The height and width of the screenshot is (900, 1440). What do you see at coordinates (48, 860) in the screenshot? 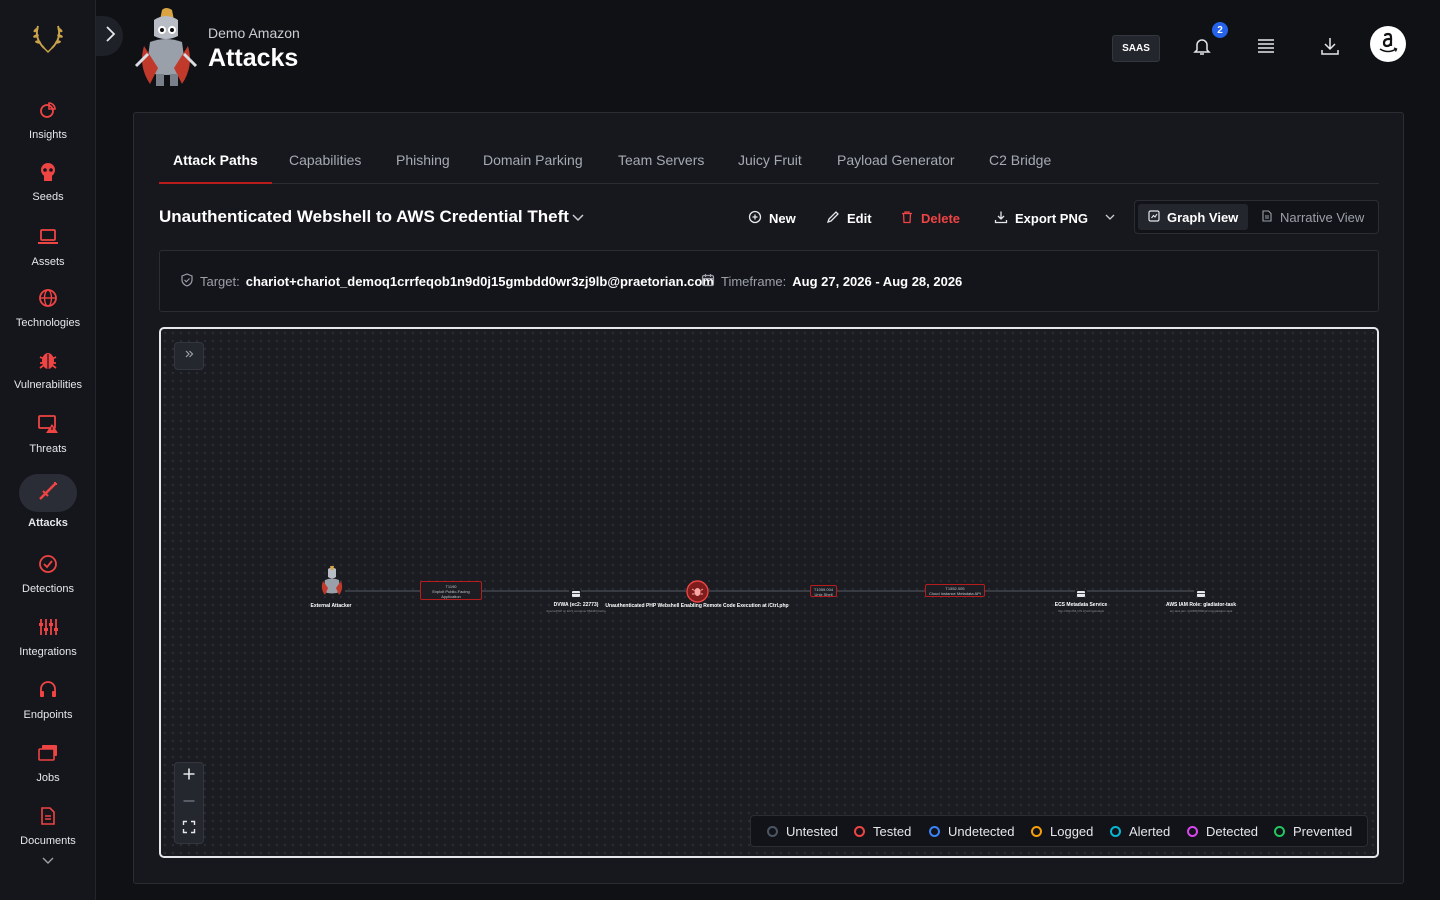
I see `sidebar-scroll-down-icon` at bounding box center [48, 860].